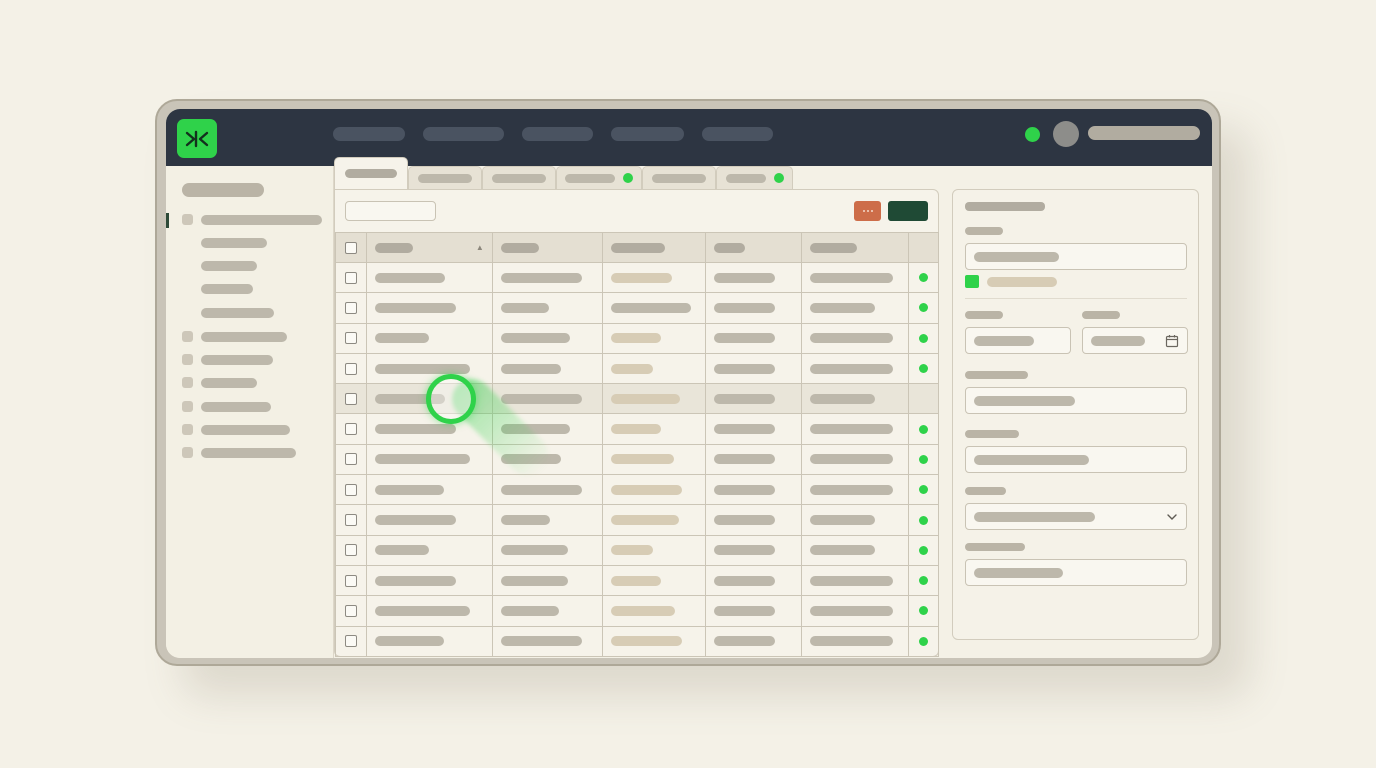  Describe the element at coordinates (1172, 517) in the screenshot. I see `chevron-down-icon` at that location.